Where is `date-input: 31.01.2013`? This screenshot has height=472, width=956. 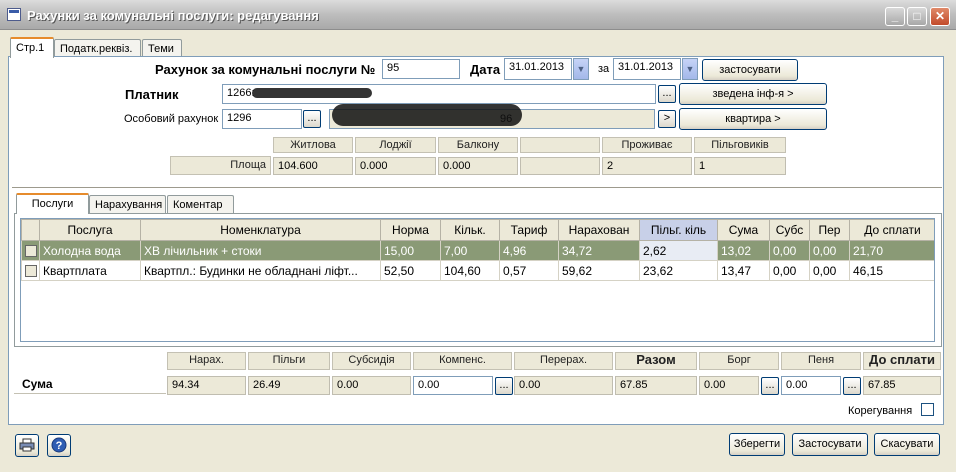 date-input: 31.01.2013 is located at coordinates (538, 69).